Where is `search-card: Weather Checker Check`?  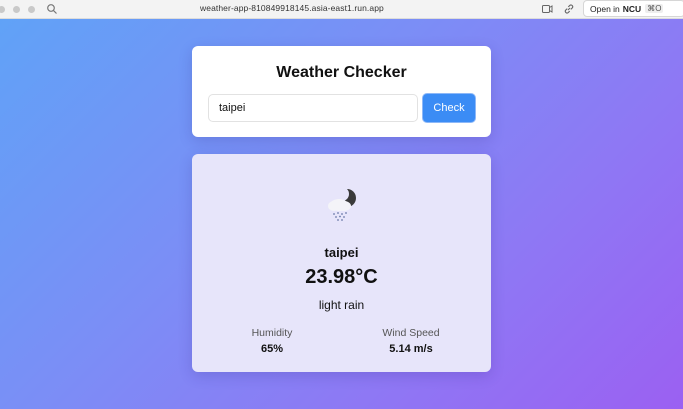
search-card: Weather Checker Check is located at coordinates (341, 91).